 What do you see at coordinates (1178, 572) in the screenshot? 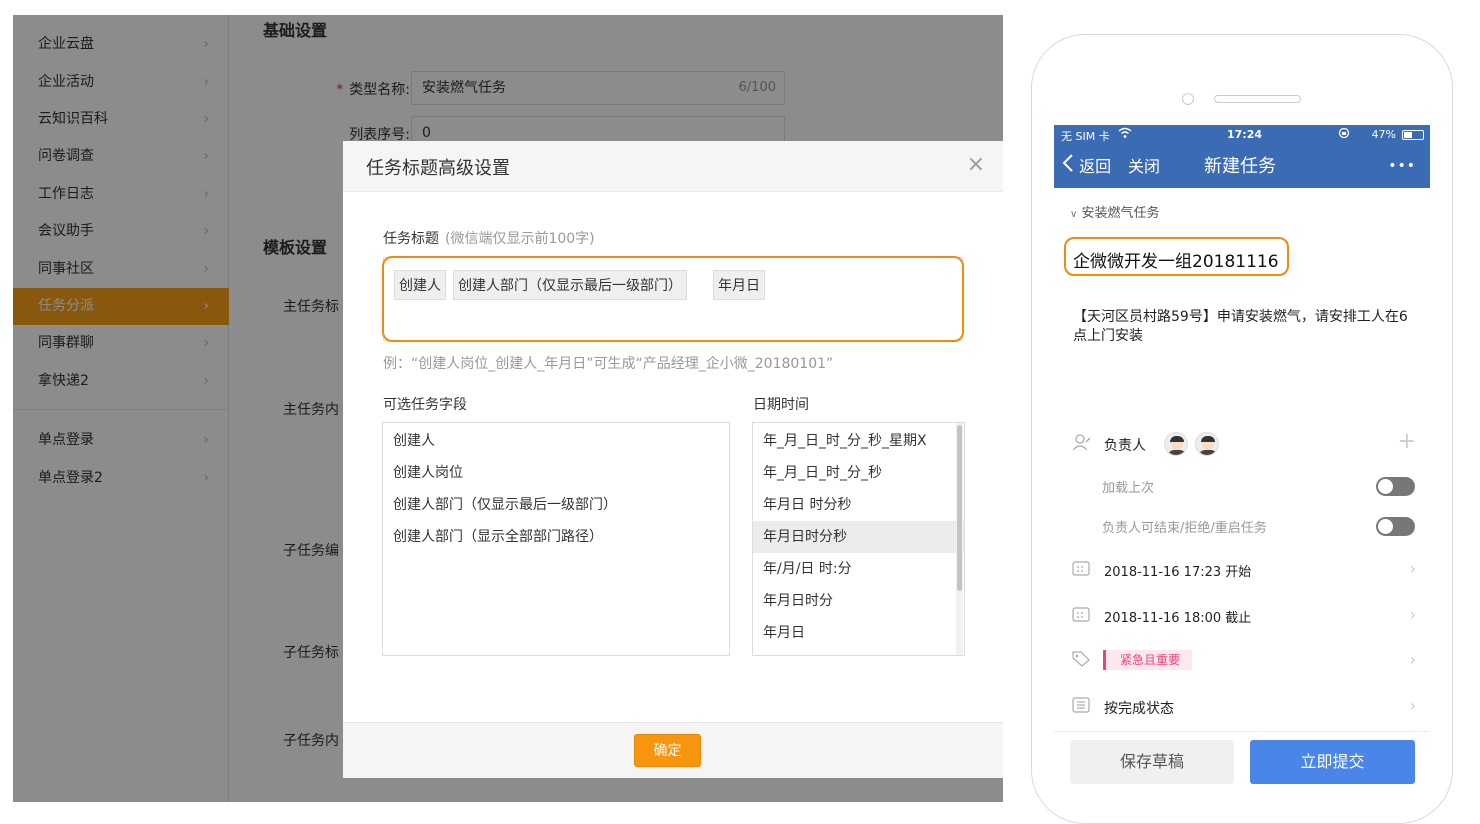
I see `start-time: 2018-11-16 17:23 开始` at bounding box center [1178, 572].